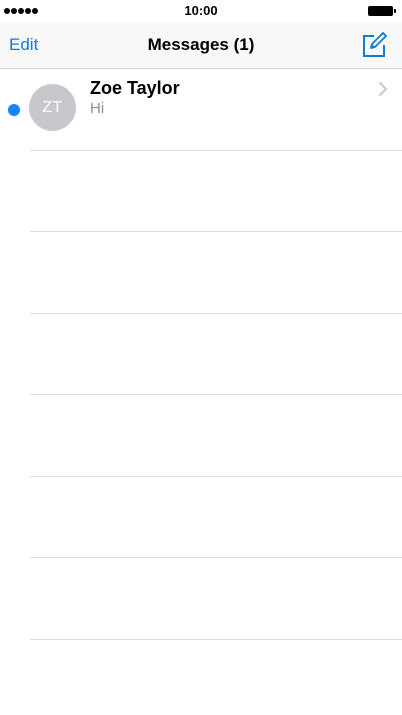  I want to click on page-title: Messages (1), so click(201, 44).